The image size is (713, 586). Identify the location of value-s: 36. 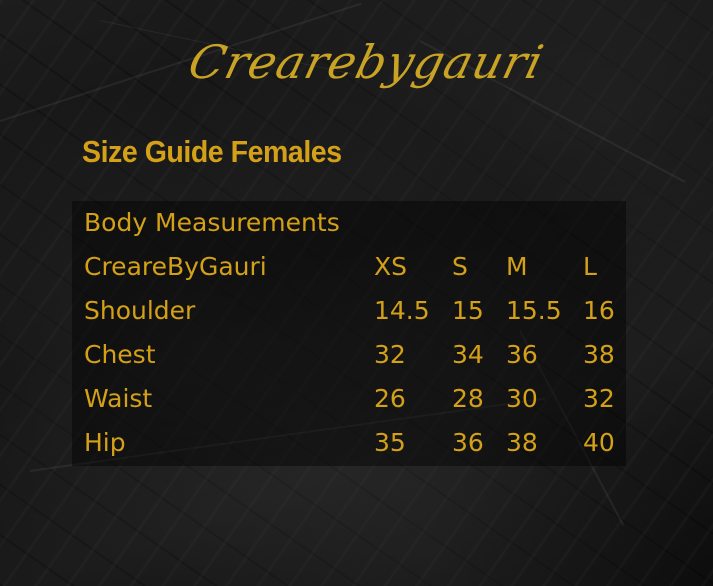
(468, 442).